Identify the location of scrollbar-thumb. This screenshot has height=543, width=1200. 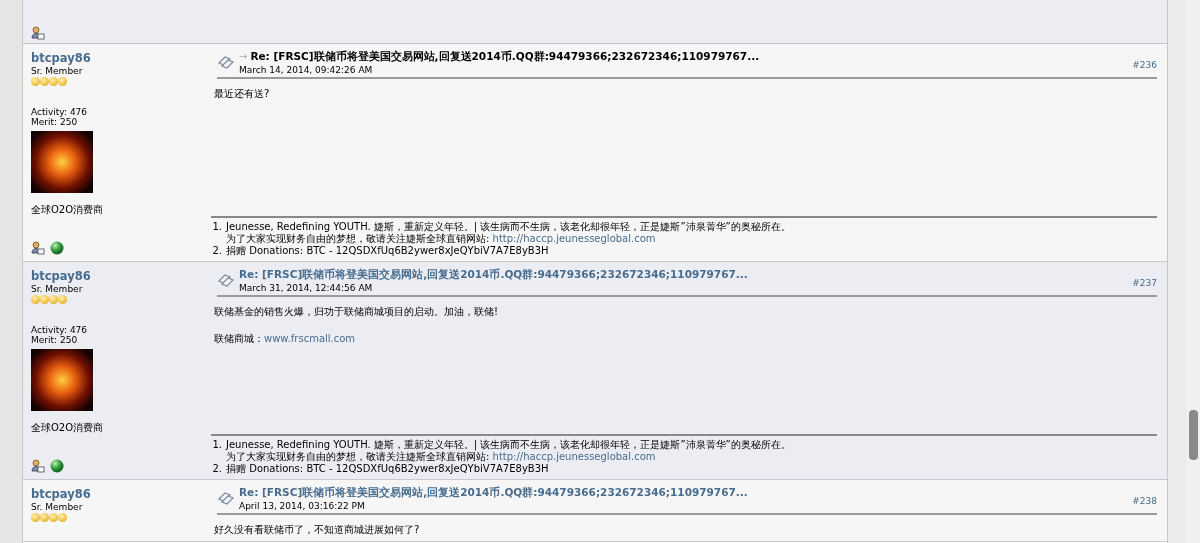
(1193, 435).